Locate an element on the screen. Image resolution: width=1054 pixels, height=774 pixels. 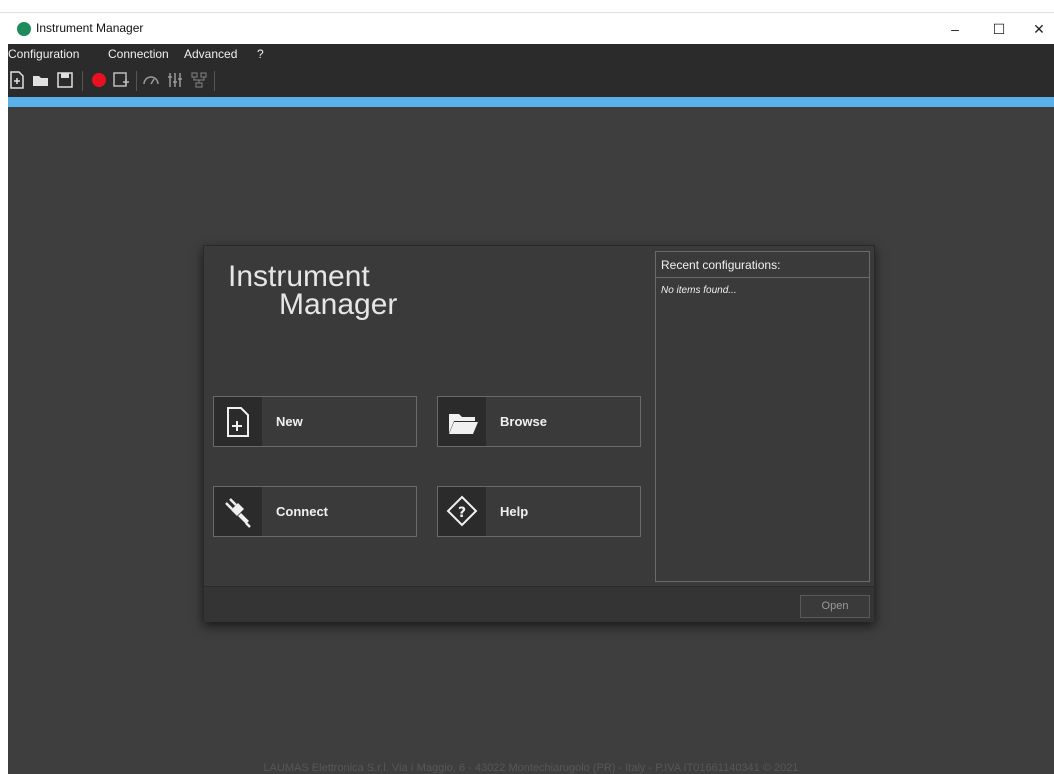
menu-bar: Configuration Connection Advanced ? is located at coordinates (531, 54).